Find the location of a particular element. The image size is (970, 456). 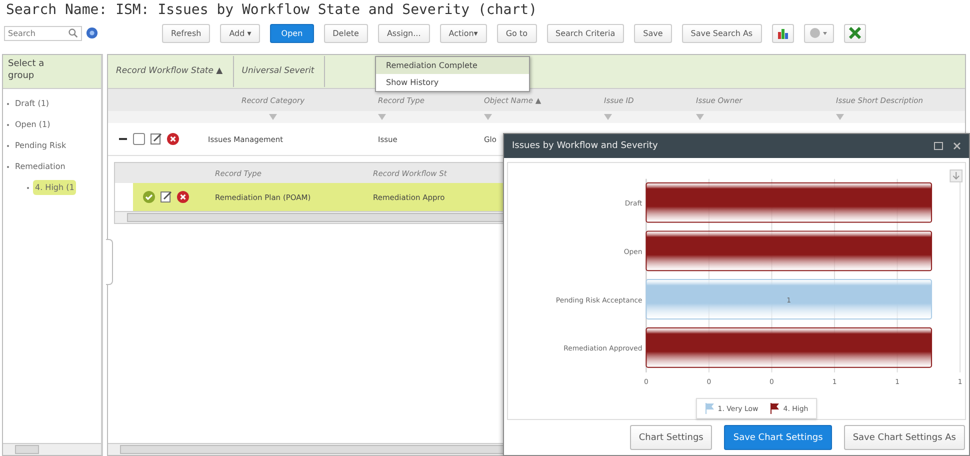

export-button is located at coordinates (855, 33).